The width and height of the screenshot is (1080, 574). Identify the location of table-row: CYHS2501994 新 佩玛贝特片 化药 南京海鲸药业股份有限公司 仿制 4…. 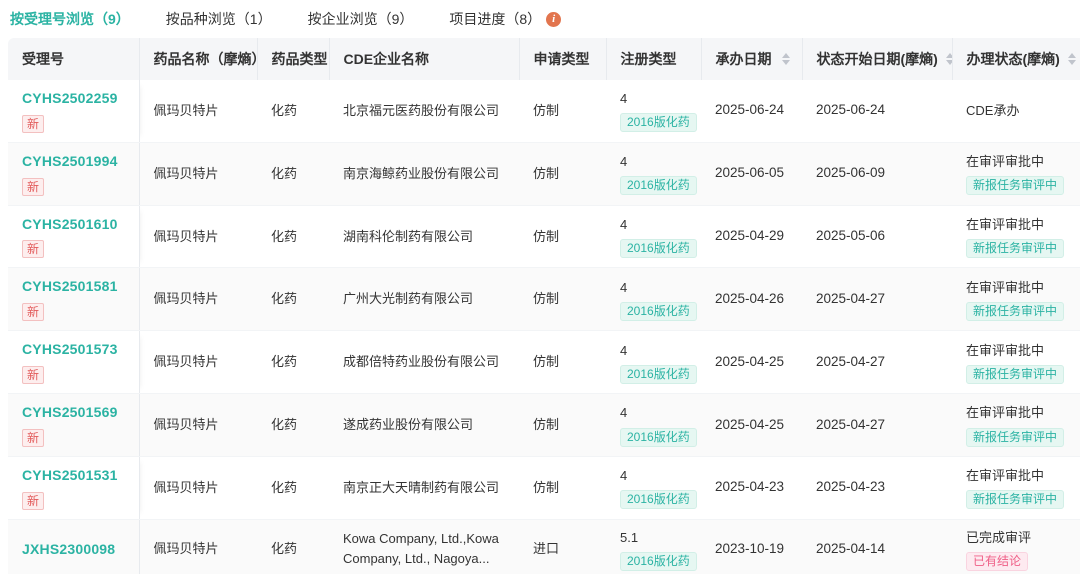
(544, 174).